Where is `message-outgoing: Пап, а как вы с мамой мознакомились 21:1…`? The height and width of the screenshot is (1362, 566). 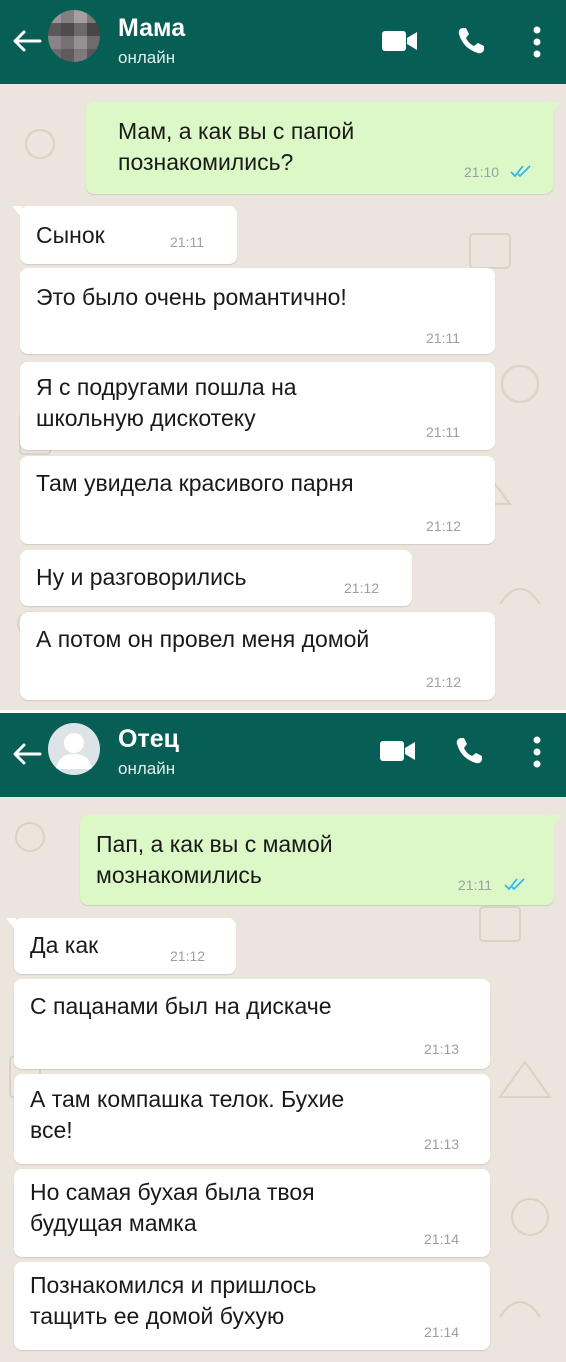 message-outgoing: Пап, а как вы с мамой мознакомились 21:1… is located at coordinates (321, 860).